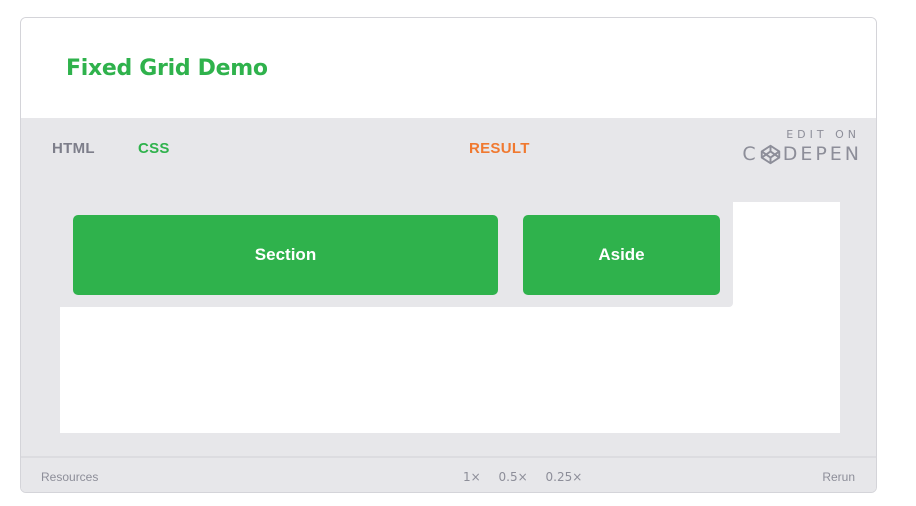  Describe the element at coordinates (472, 477) in the screenshot. I see `zoom-1x-button: 1×` at that location.